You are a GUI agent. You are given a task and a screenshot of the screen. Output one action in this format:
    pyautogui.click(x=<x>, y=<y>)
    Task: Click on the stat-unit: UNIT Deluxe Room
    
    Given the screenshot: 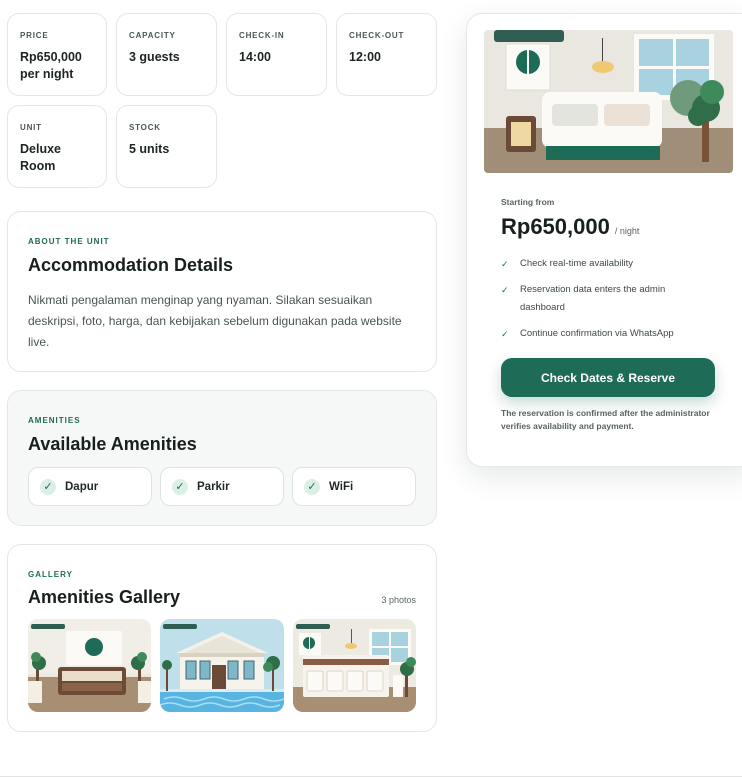 What is the action you would take?
    pyautogui.click(x=57, y=146)
    